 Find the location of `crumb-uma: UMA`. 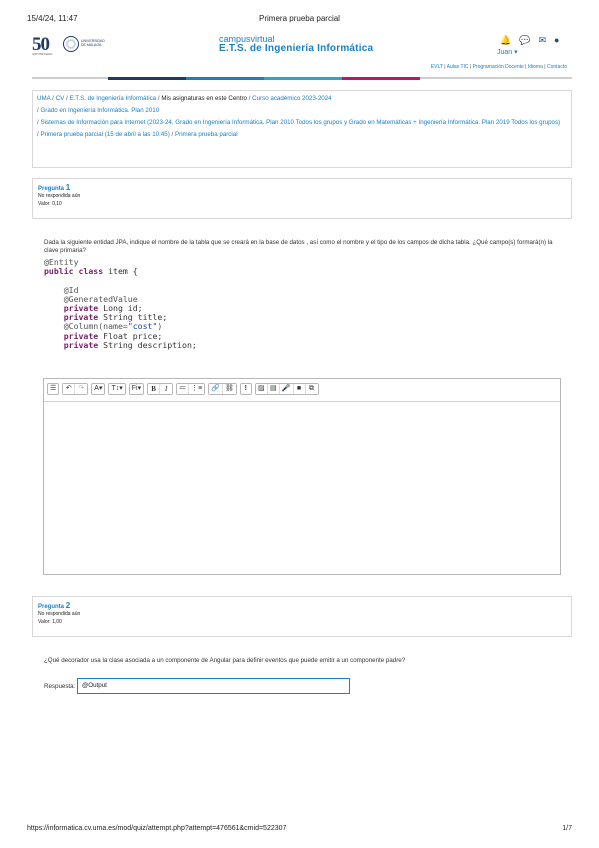

crumb-uma: UMA is located at coordinates (43, 98).